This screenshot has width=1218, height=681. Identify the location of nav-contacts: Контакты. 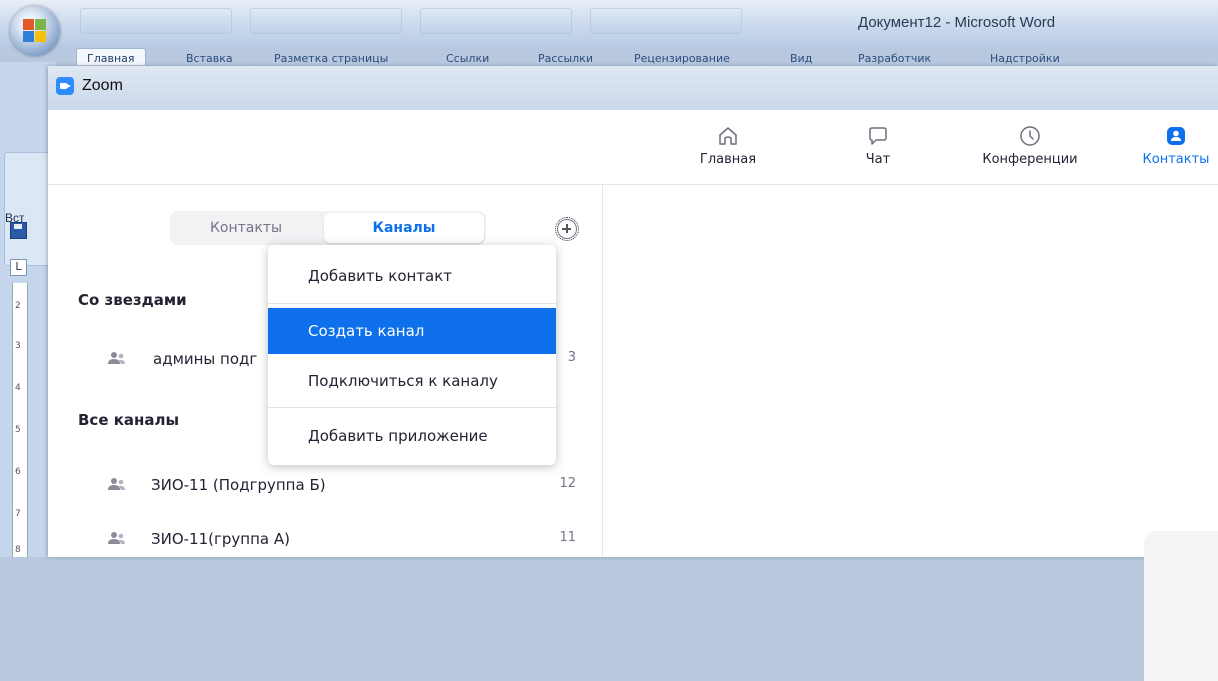
(1176, 142).